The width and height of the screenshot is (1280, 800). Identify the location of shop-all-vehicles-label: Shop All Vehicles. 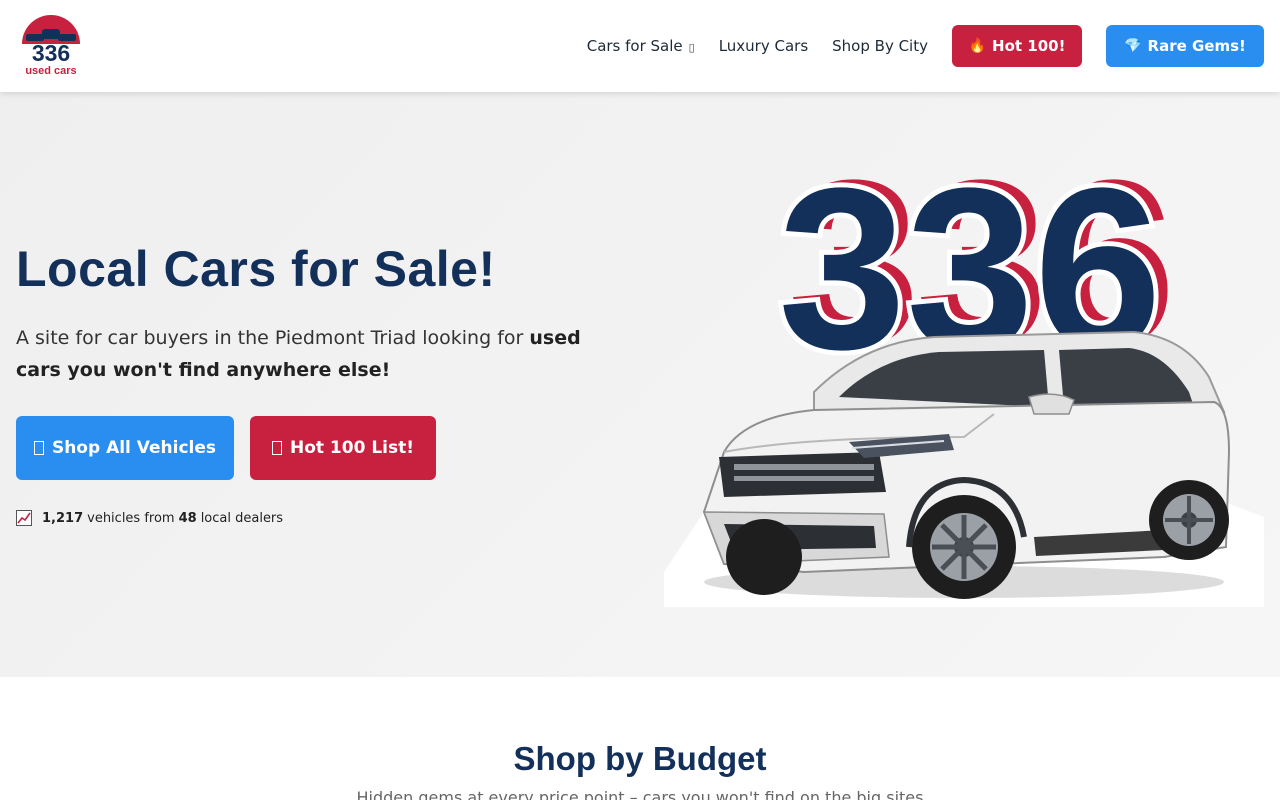
(134, 448).